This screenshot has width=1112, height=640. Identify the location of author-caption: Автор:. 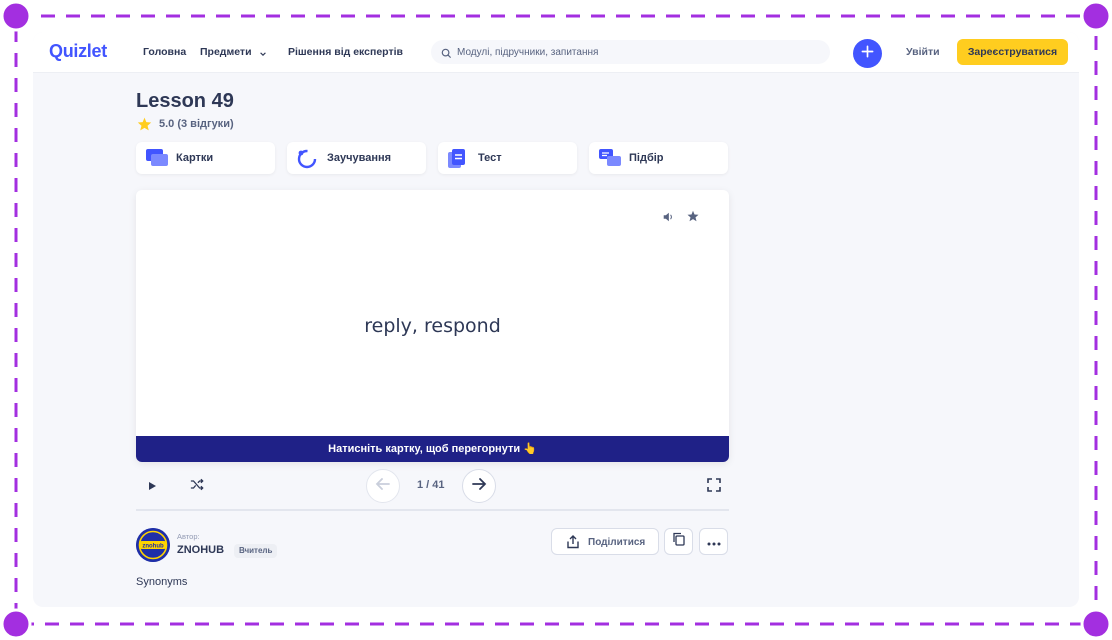
(188, 536).